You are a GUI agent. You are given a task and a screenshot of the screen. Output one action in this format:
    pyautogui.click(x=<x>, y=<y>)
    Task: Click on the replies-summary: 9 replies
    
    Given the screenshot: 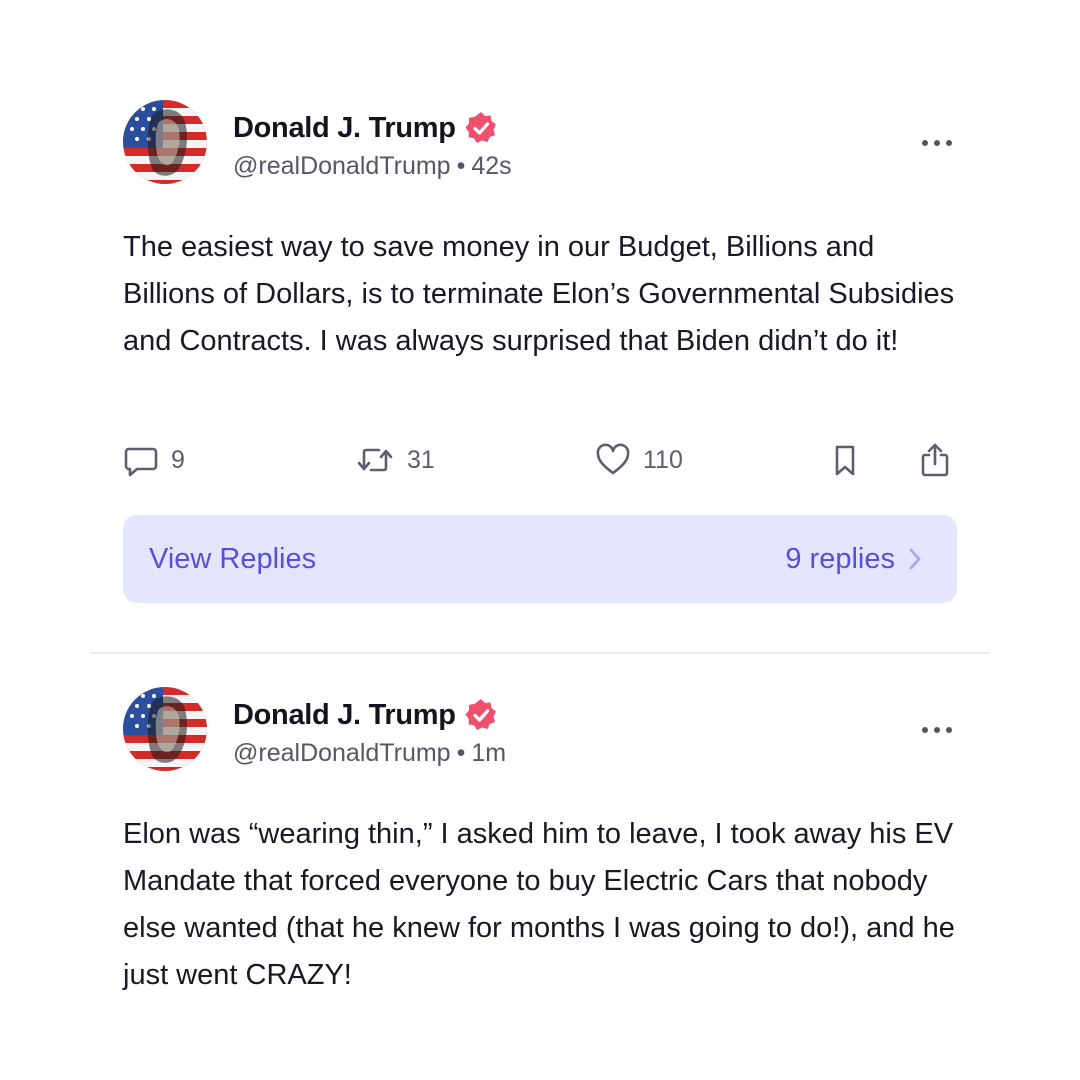 What is the action you would take?
    pyautogui.click(x=854, y=559)
    